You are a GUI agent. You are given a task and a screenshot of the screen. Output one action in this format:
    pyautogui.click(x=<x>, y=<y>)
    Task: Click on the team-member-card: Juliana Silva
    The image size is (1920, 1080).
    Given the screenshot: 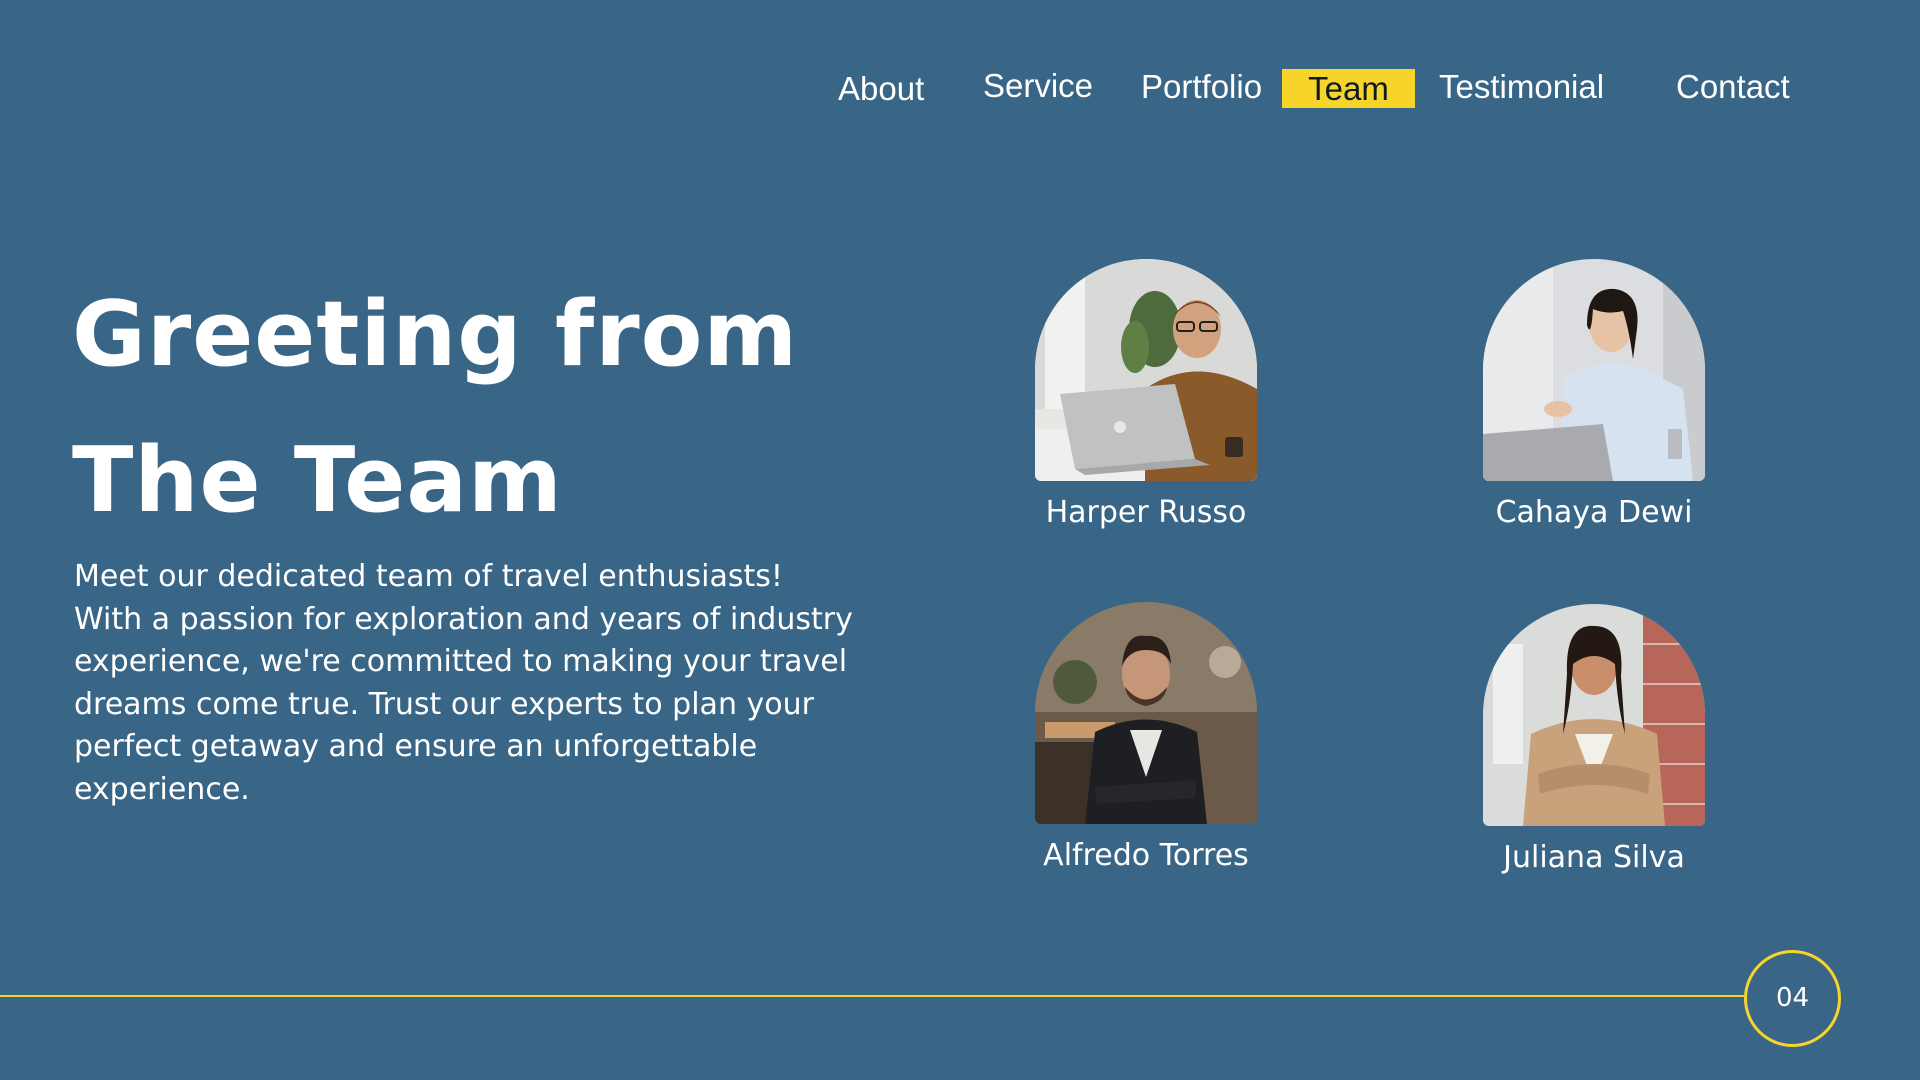 What is the action you would take?
    pyautogui.click(x=1594, y=741)
    